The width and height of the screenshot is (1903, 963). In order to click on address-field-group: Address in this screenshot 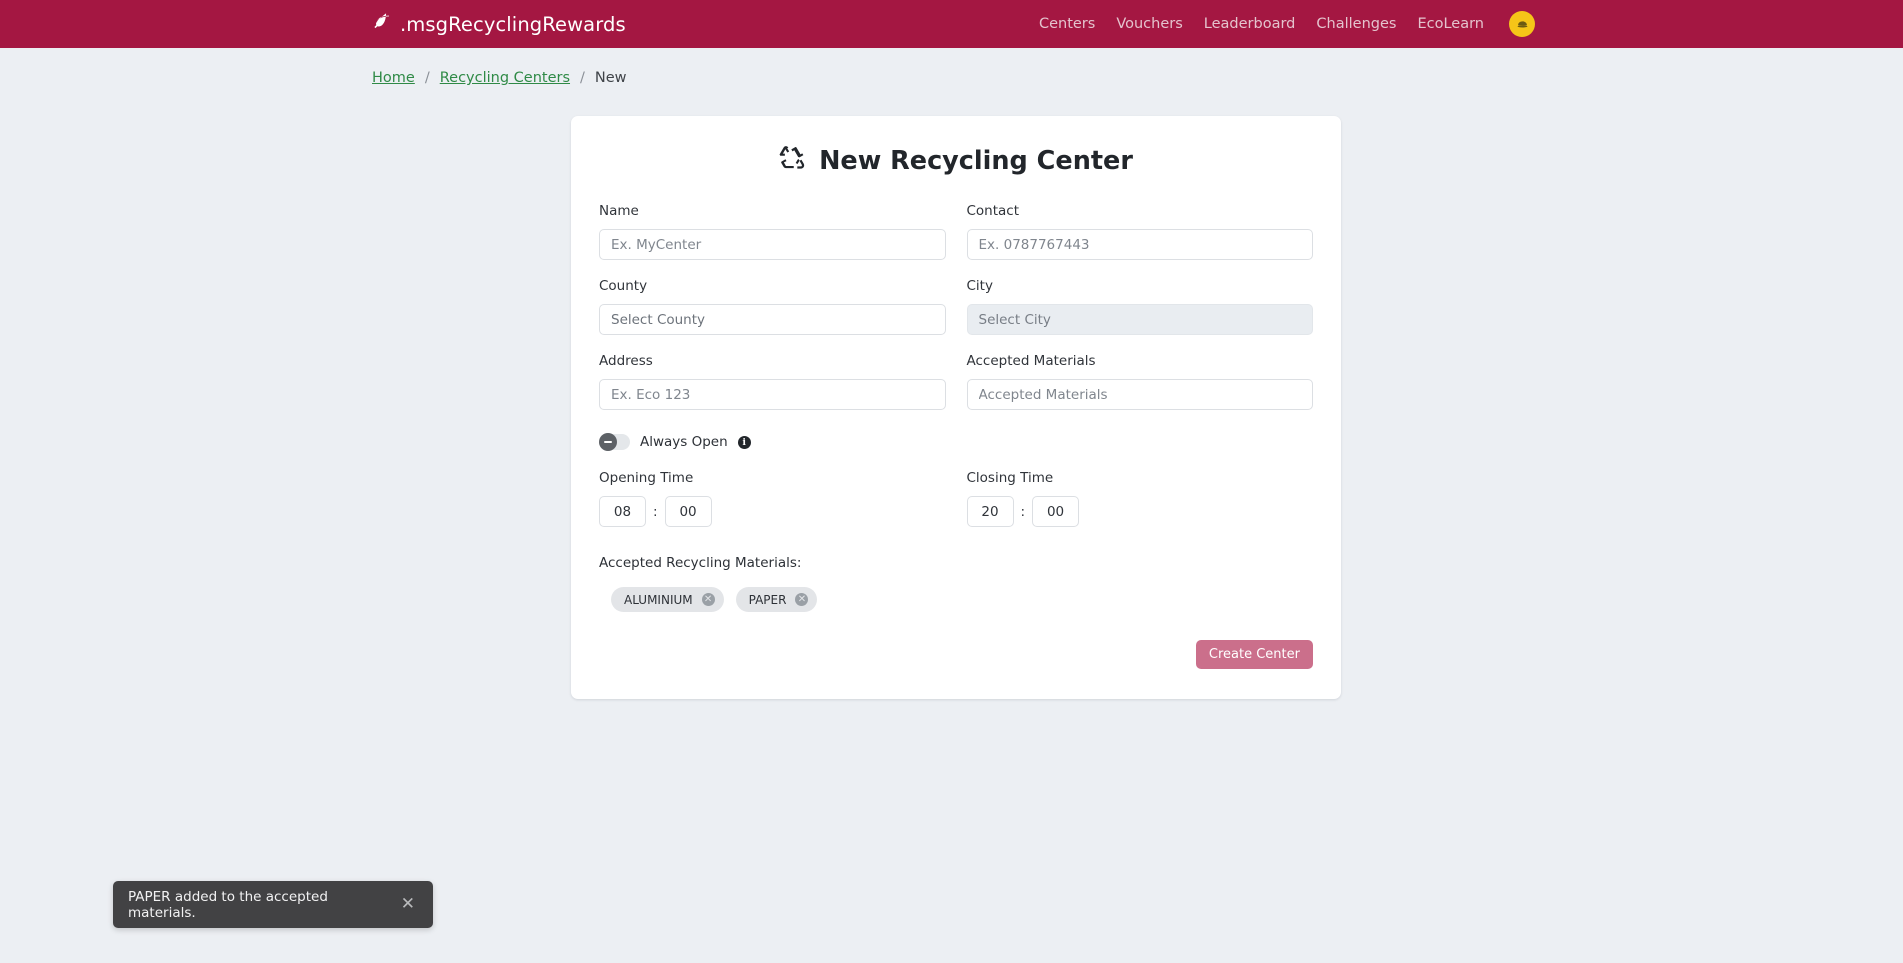, I will do `click(772, 381)`.